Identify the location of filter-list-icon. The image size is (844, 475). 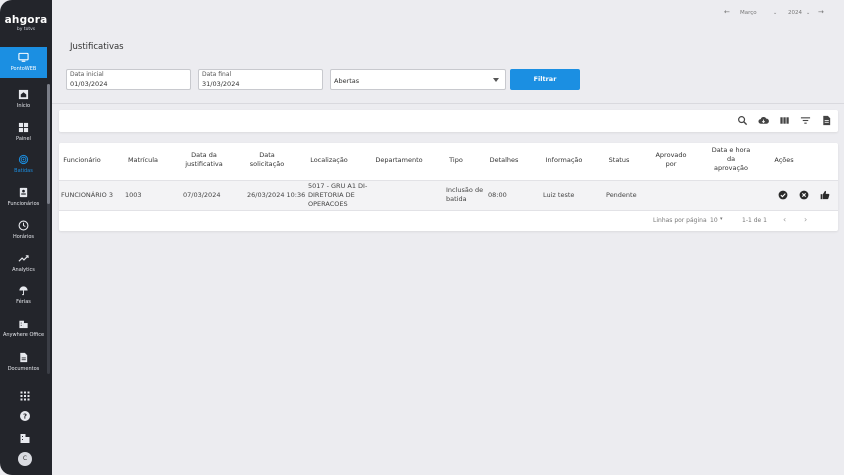
(805, 120).